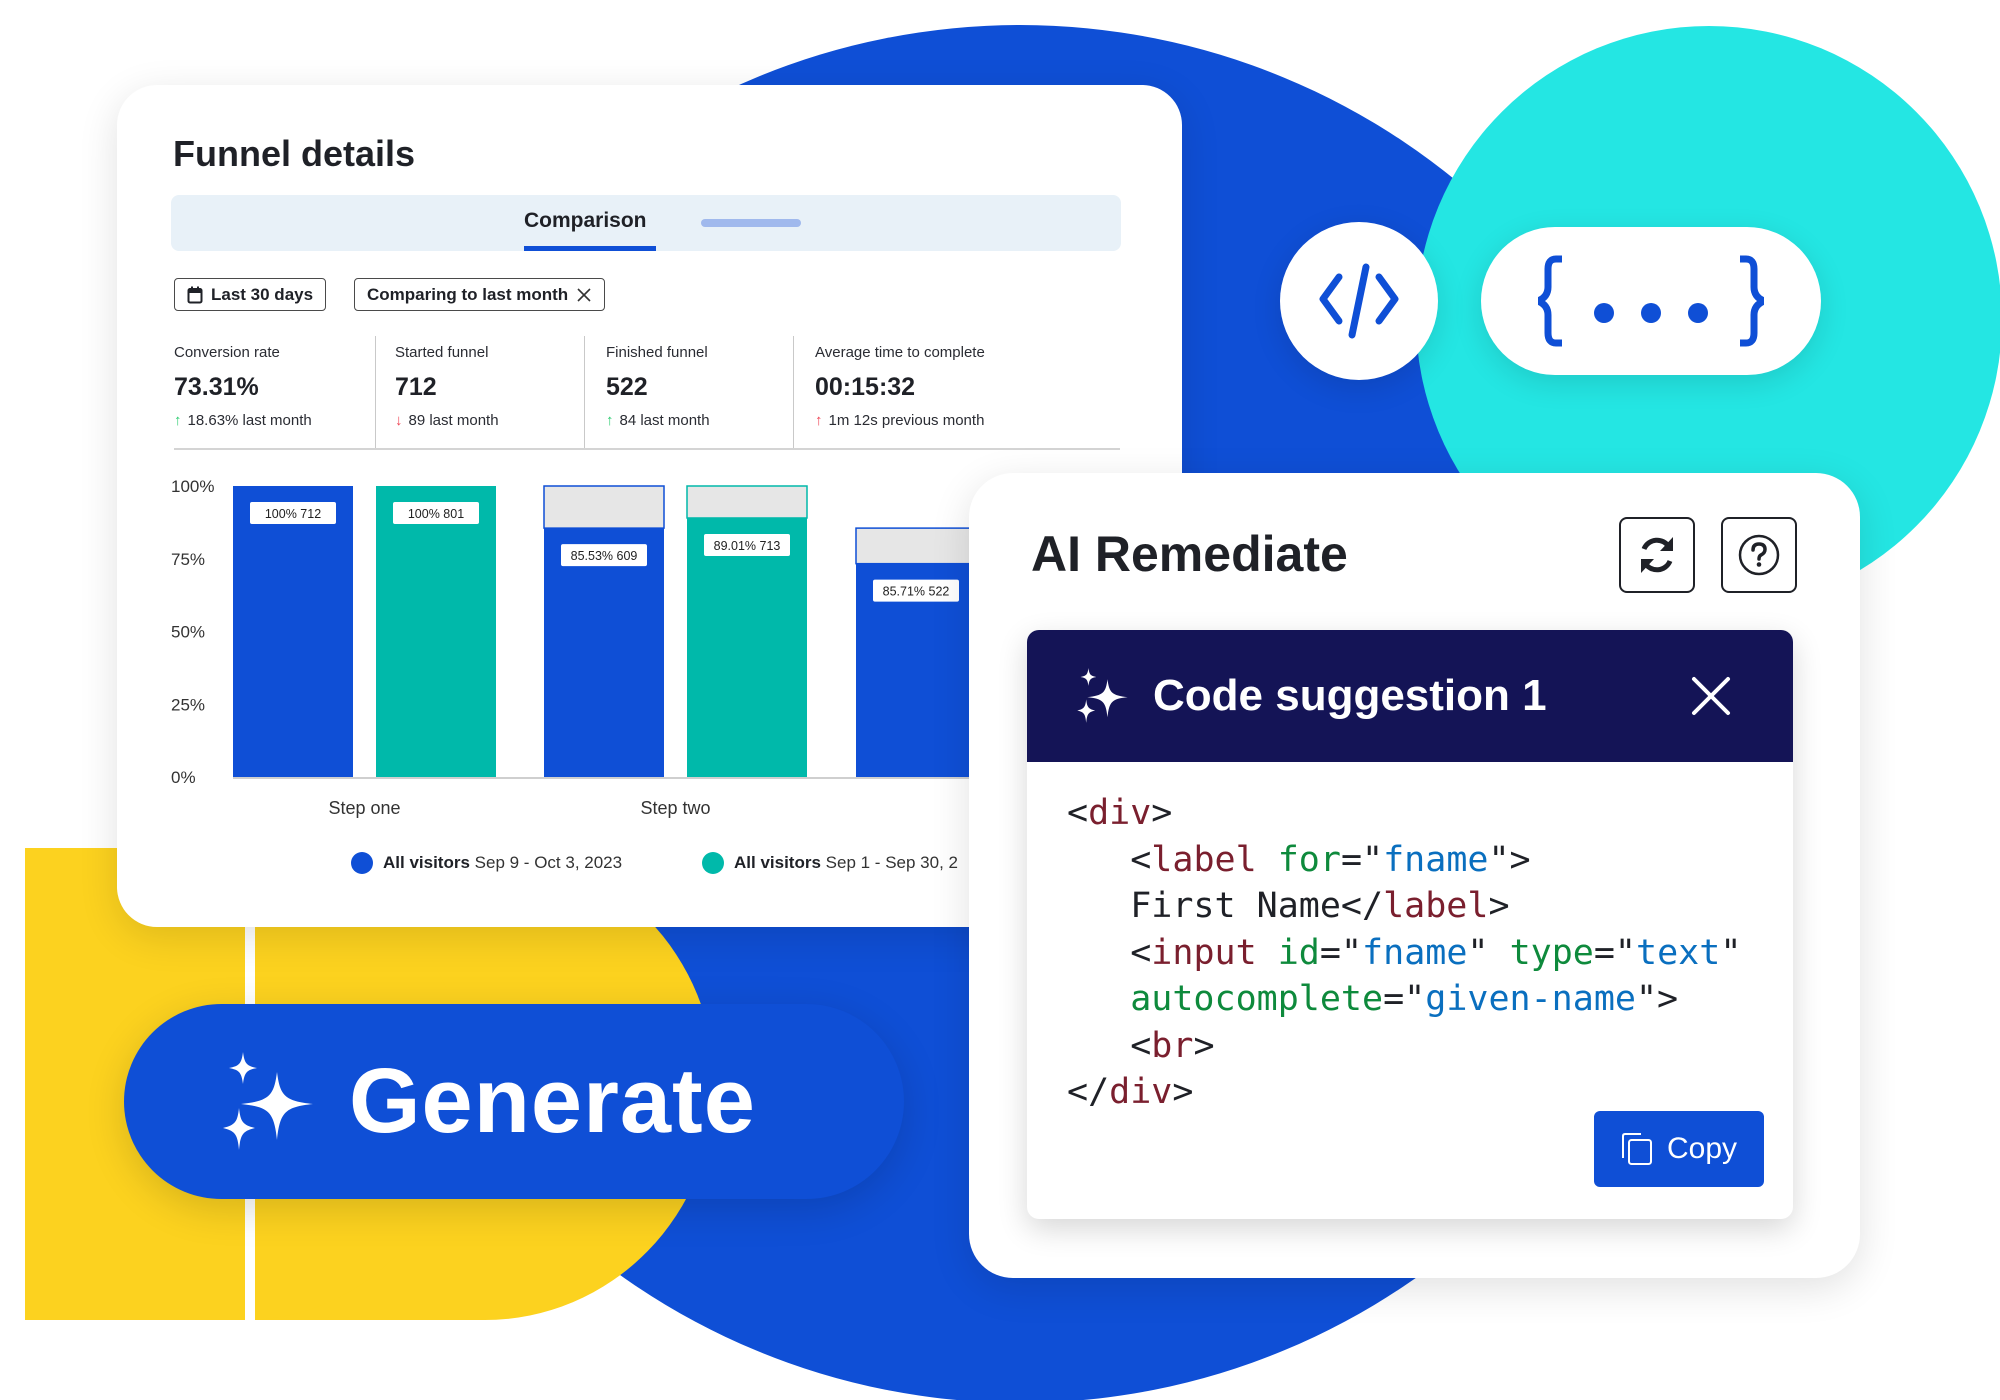 The image size is (2000, 1400). I want to click on tab-placeholder, so click(751, 223).